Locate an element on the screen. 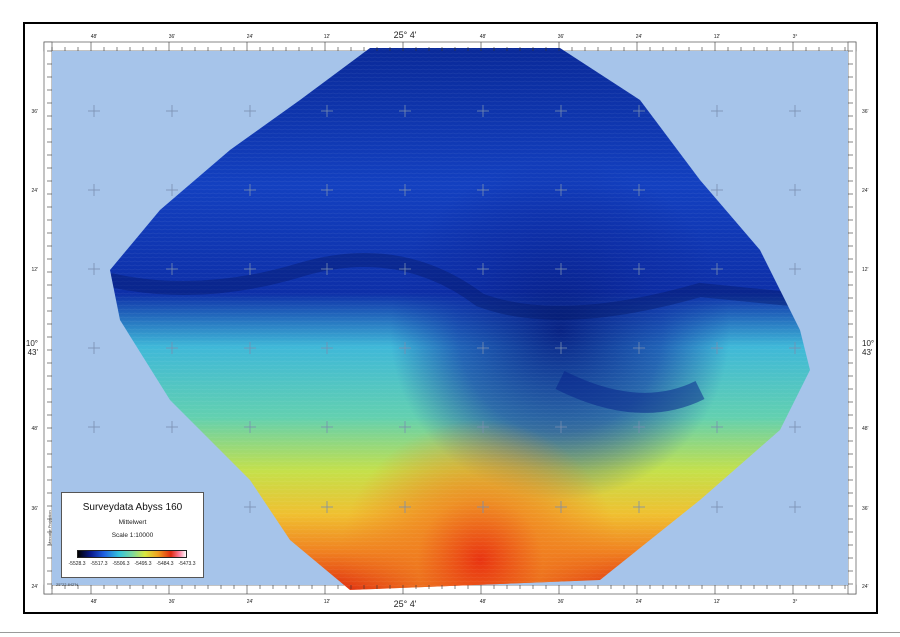 The width and height of the screenshot is (900, 637). top-axis-label: 25° 4' is located at coordinates (405, 35).